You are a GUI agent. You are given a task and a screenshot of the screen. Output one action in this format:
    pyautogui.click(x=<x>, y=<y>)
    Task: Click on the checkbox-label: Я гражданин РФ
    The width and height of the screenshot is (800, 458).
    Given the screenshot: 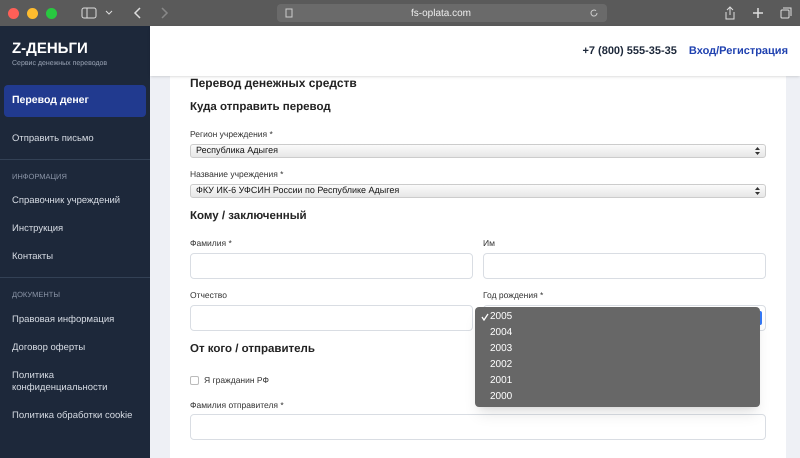 What is the action you would take?
    pyautogui.click(x=236, y=380)
    